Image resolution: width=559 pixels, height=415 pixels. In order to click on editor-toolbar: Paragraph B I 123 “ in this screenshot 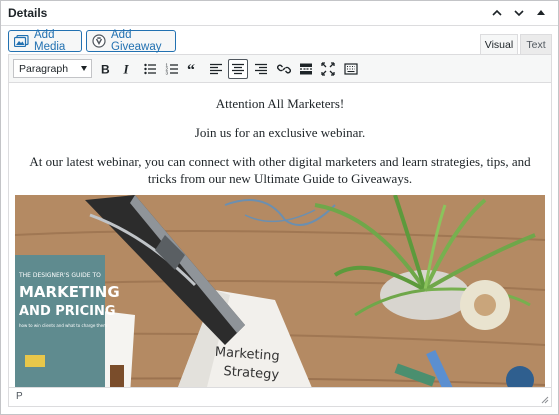, I will do `click(280, 69)`.